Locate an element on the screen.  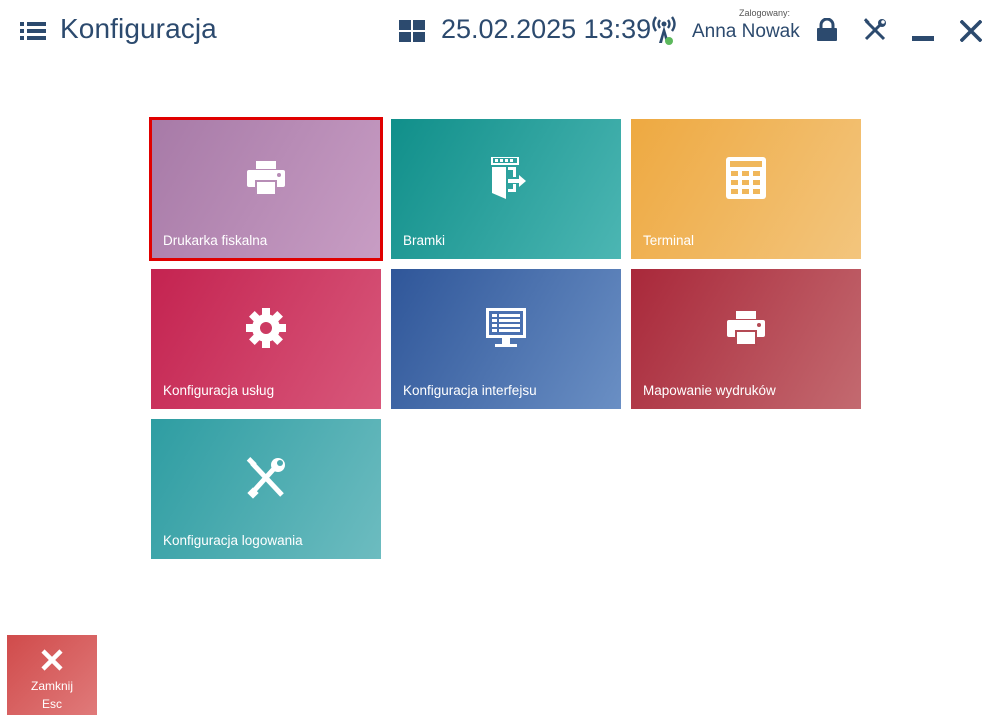
tile-terminal: Terminal is located at coordinates (746, 189).